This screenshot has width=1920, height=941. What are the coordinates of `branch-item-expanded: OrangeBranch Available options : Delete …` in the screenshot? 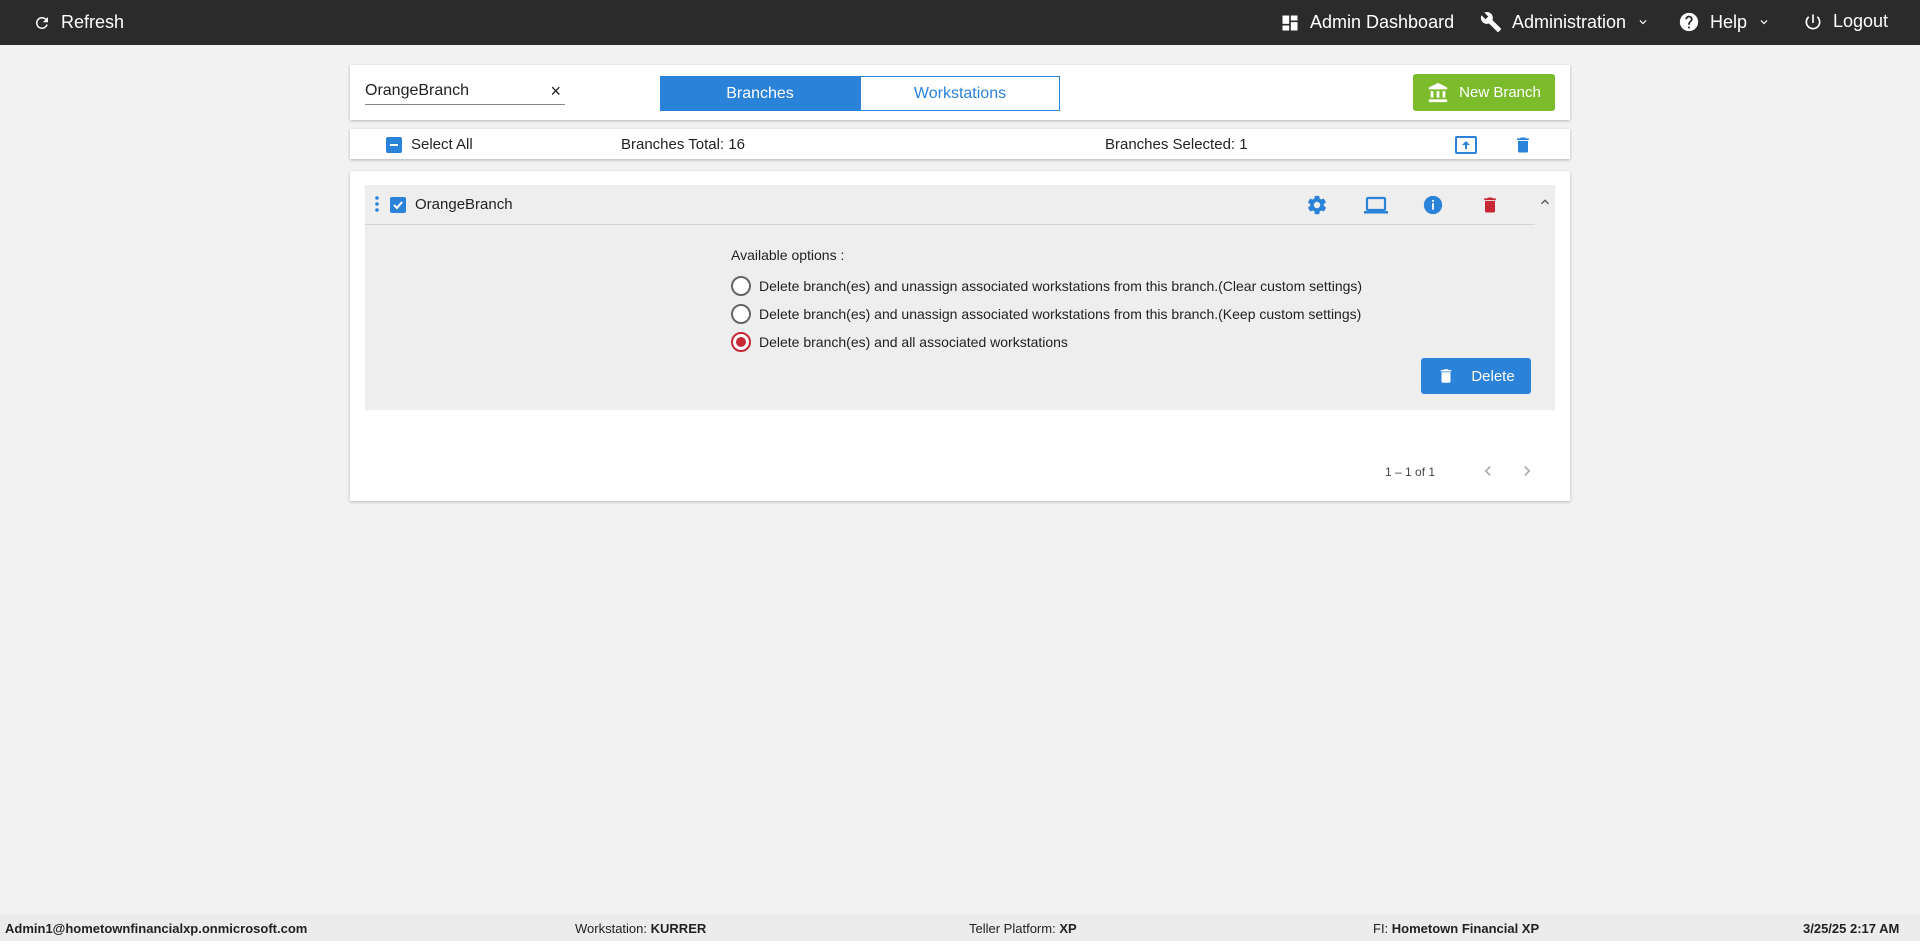 It's located at (960, 297).